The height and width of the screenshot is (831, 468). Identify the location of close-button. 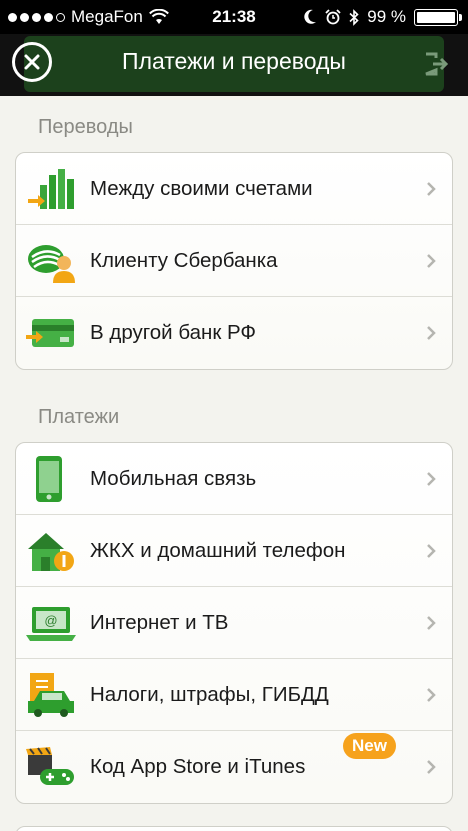
(32, 62).